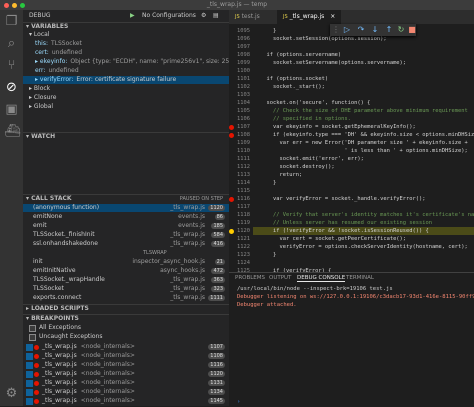  Describe the element at coordinates (247, 17) in the screenshot. I see `tab-test-js: JS test.js` at that location.